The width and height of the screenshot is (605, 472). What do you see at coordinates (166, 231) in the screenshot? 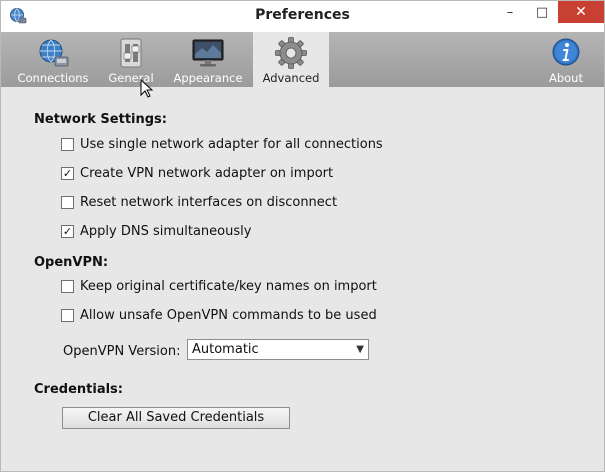
I see `option-label: Apply DNS simultaneously` at bounding box center [166, 231].